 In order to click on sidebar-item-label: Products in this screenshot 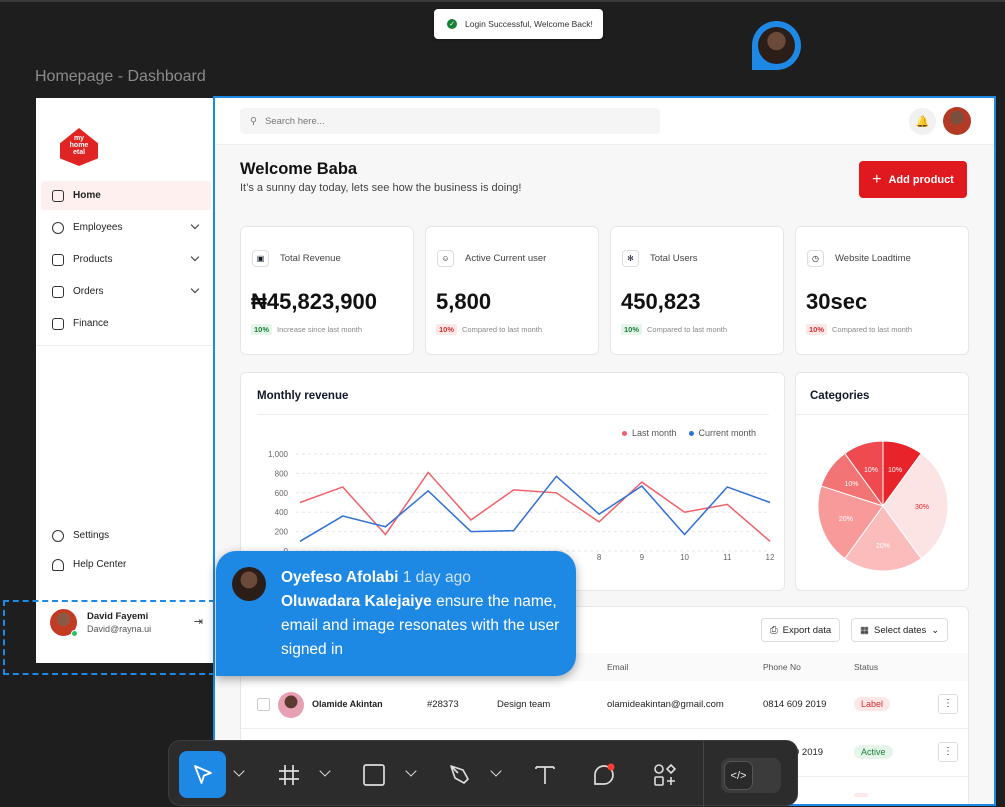, I will do `click(92, 259)`.